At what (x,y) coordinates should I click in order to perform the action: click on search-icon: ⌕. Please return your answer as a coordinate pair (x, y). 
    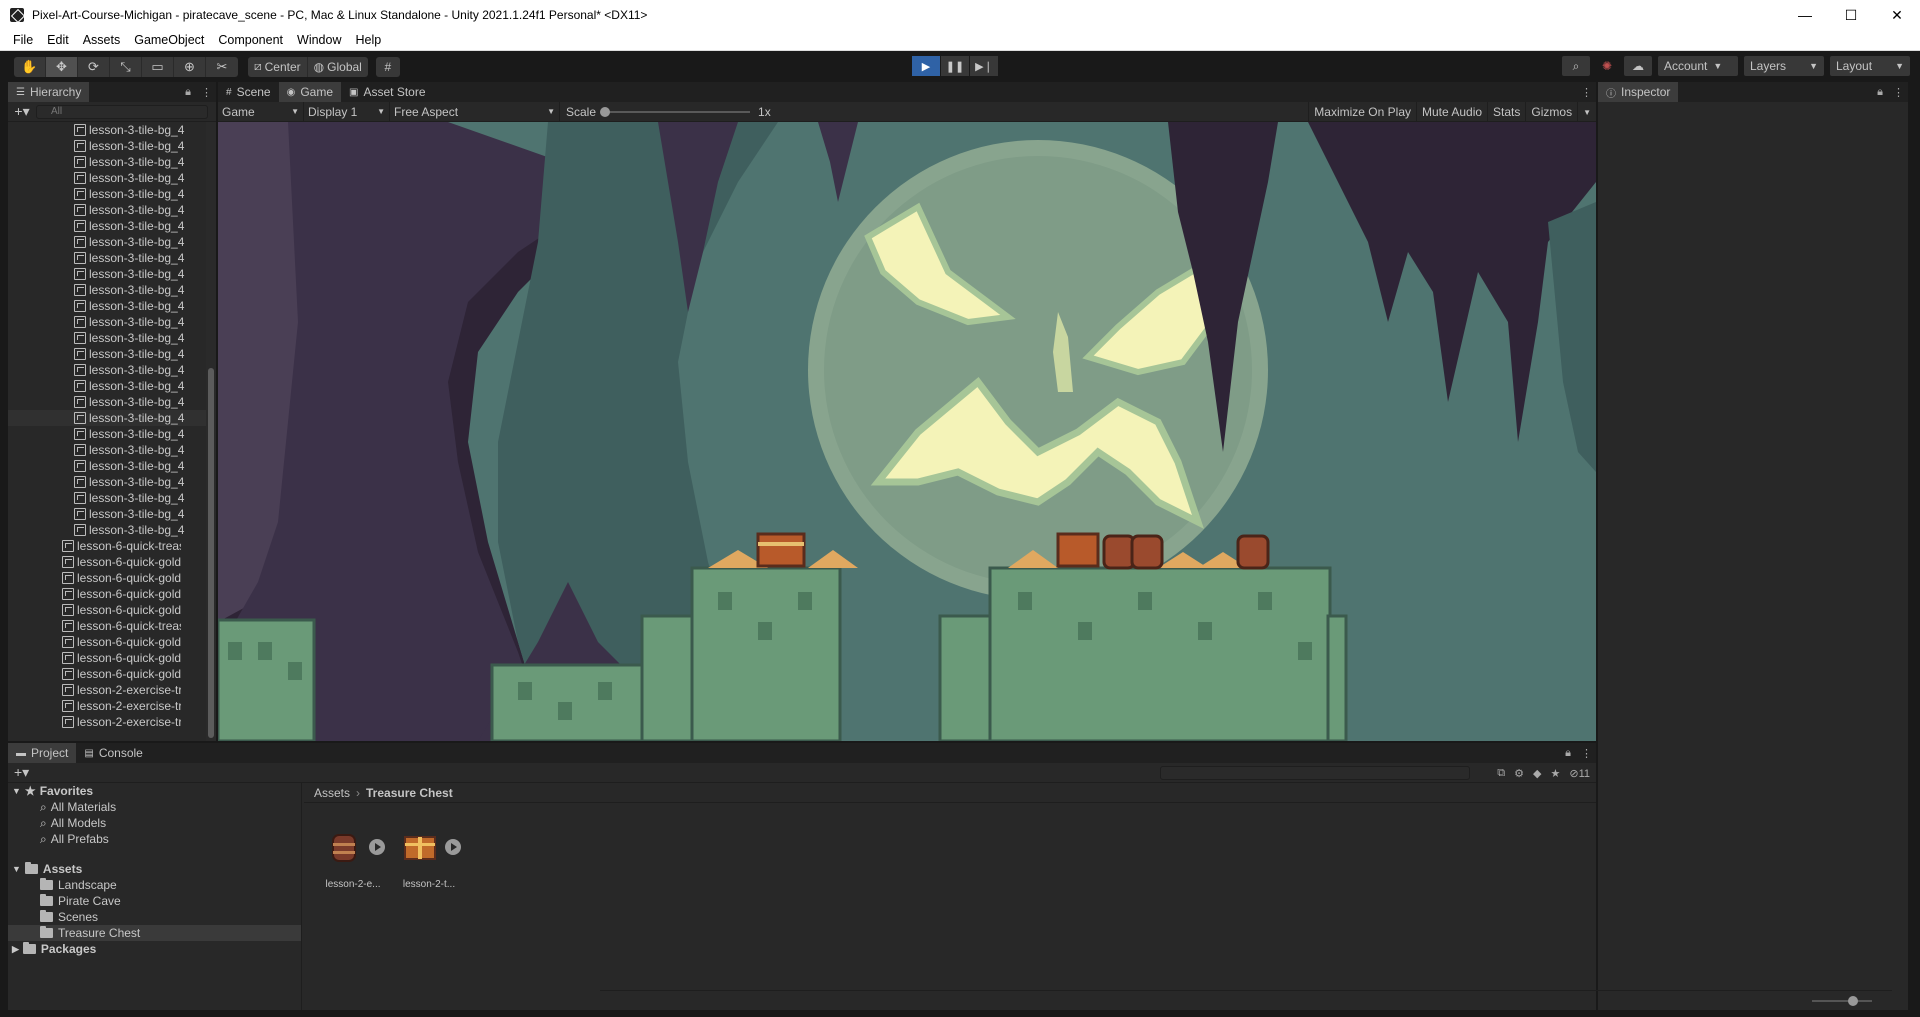
    Looking at the image, I should click on (1575, 66).